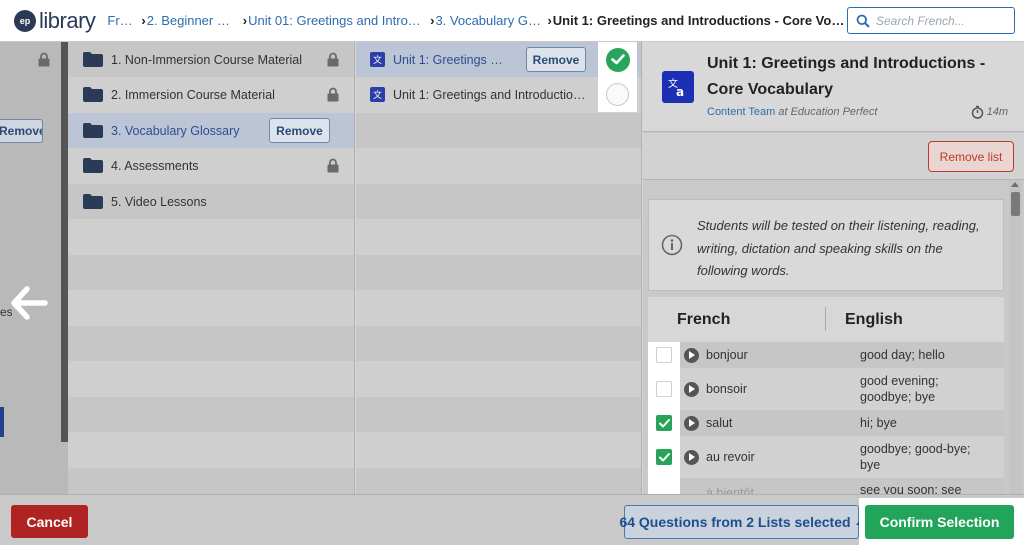  I want to click on confirm-selection-button: Confirm Selection, so click(939, 522).